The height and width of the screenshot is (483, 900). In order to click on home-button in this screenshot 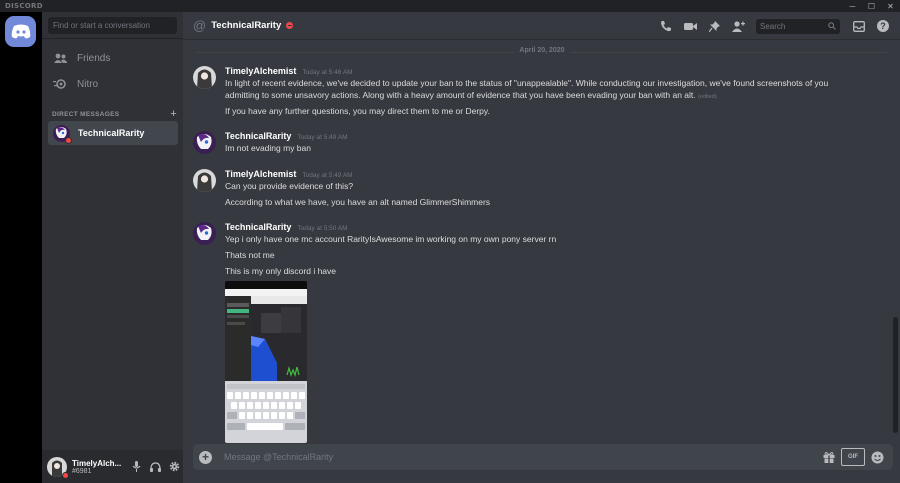, I will do `click(20, 31)`.